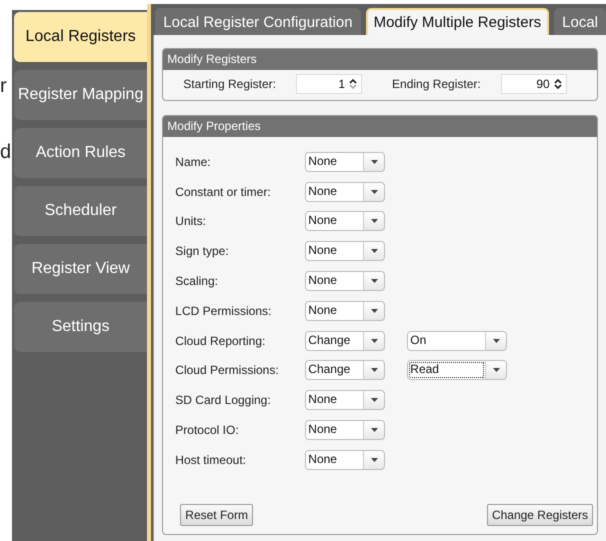  Describe the element at coordinates (6, 152) in the screenshot. I see `cut-off-text: d` at that location.